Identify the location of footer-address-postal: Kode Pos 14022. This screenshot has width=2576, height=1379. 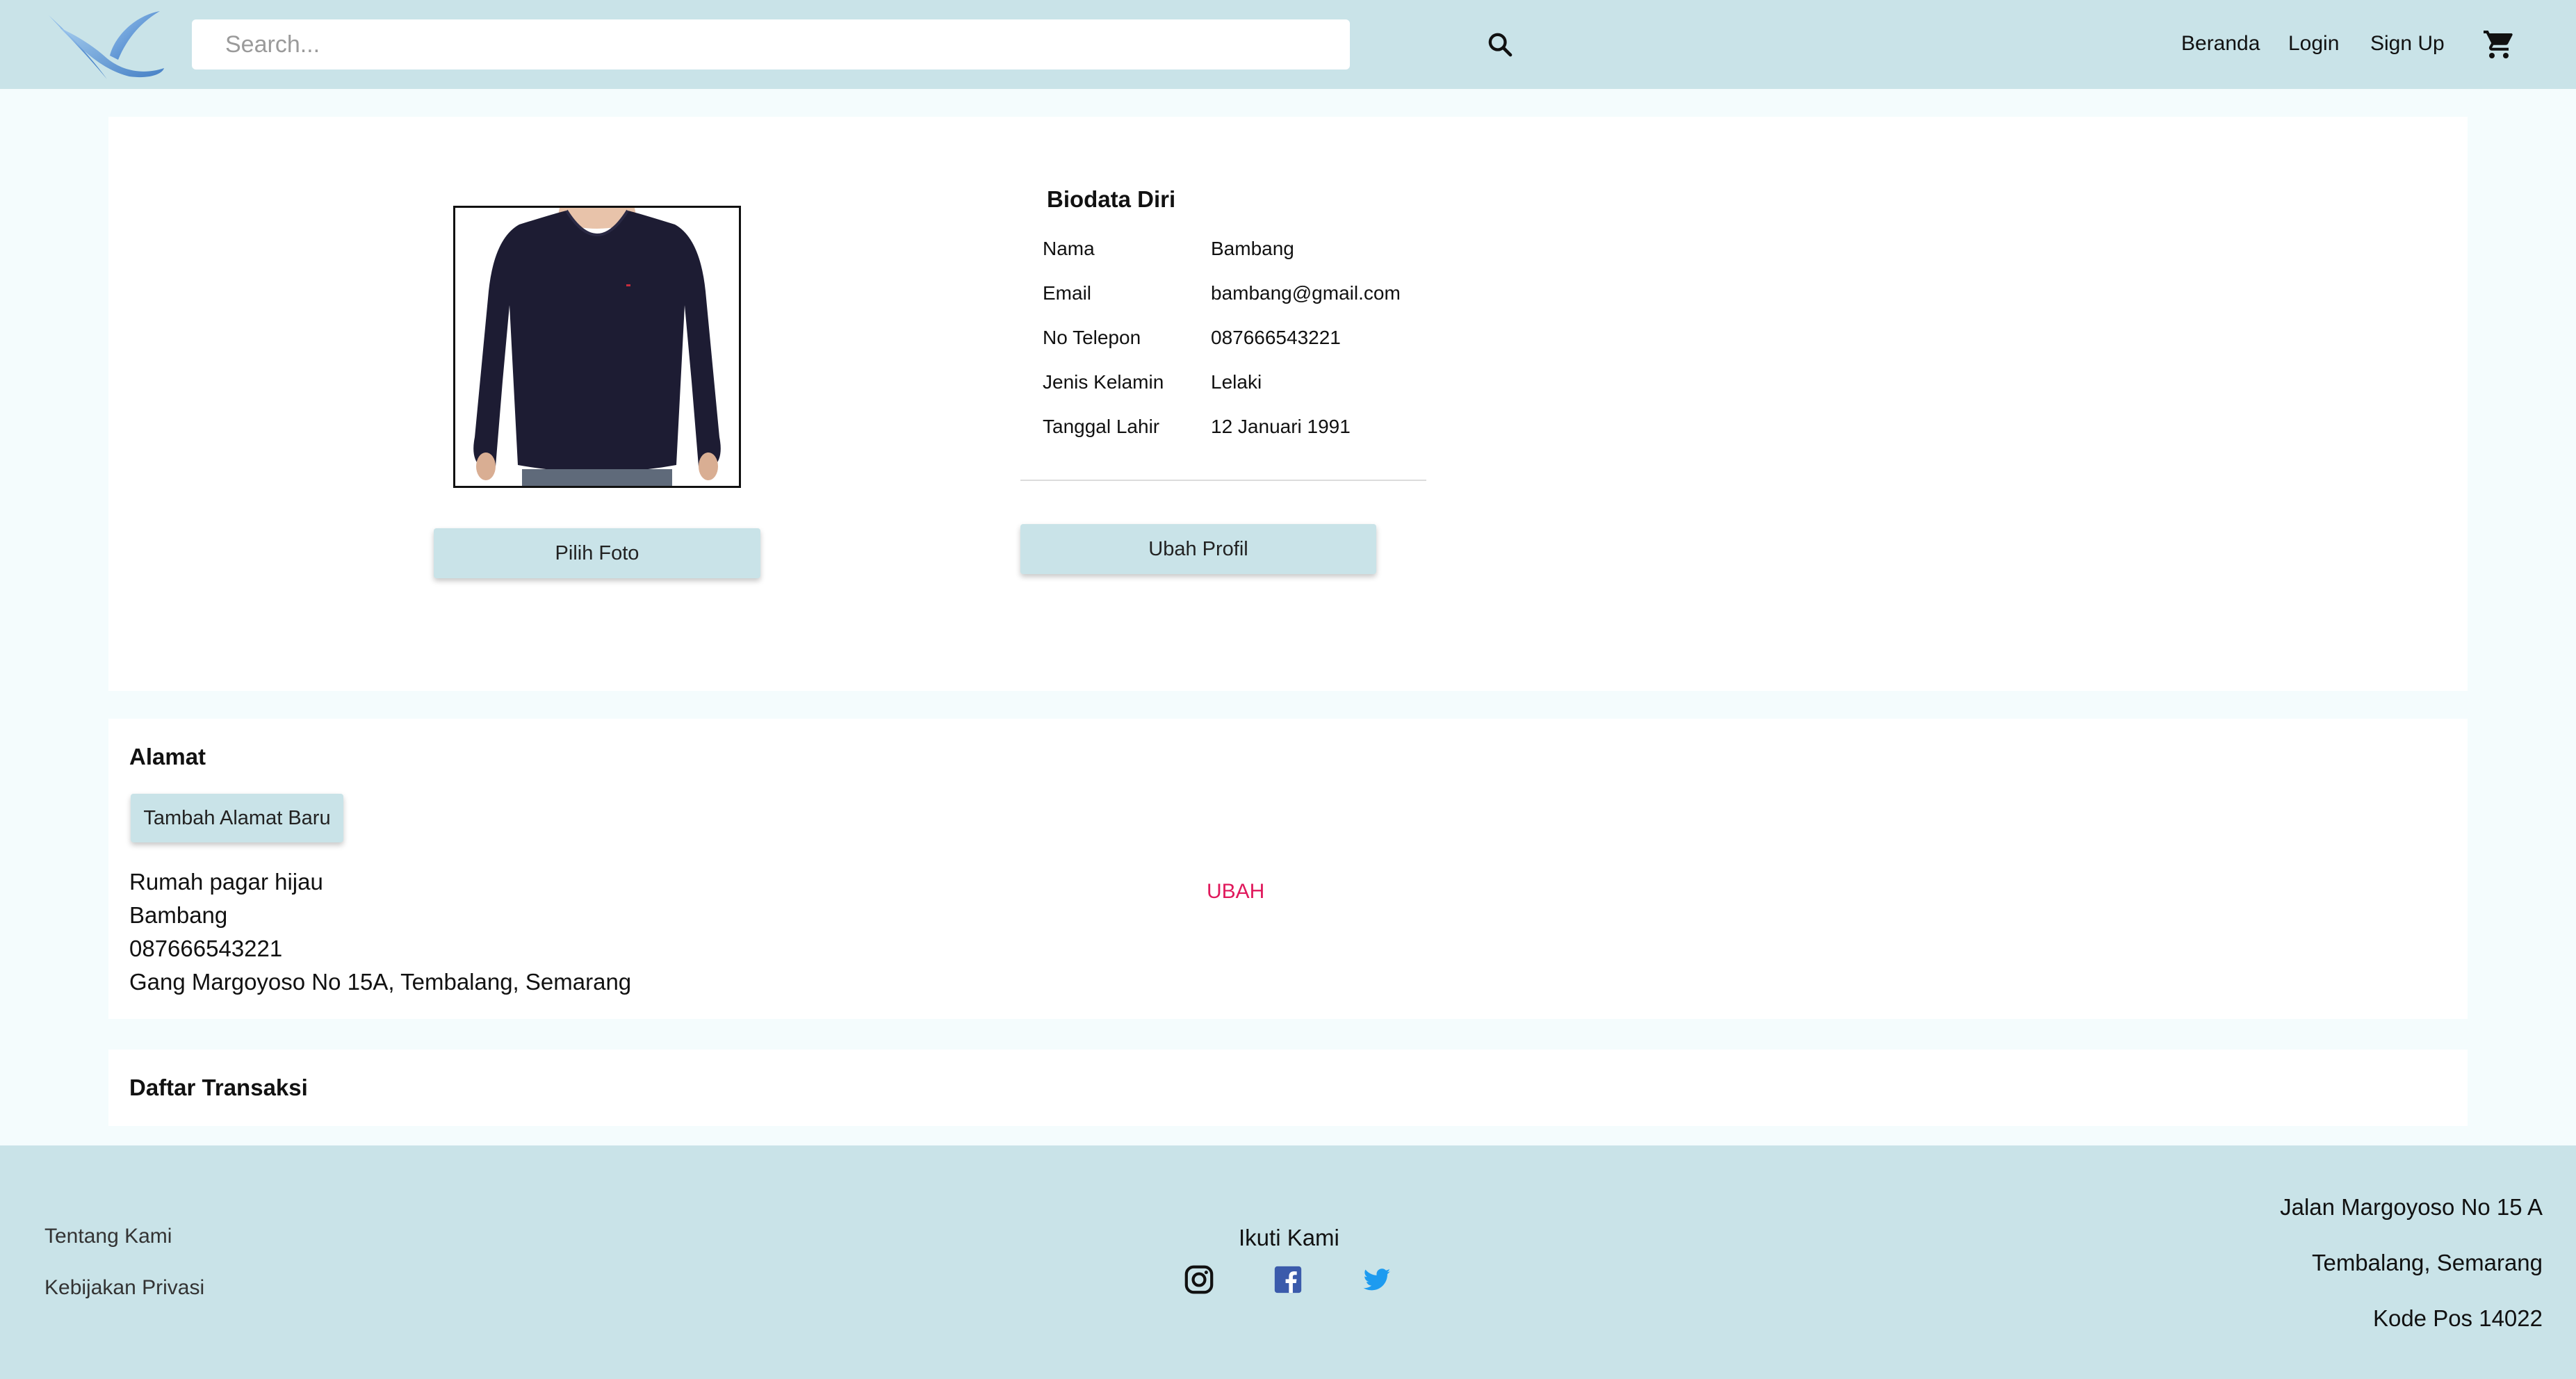
(2457, 1318).